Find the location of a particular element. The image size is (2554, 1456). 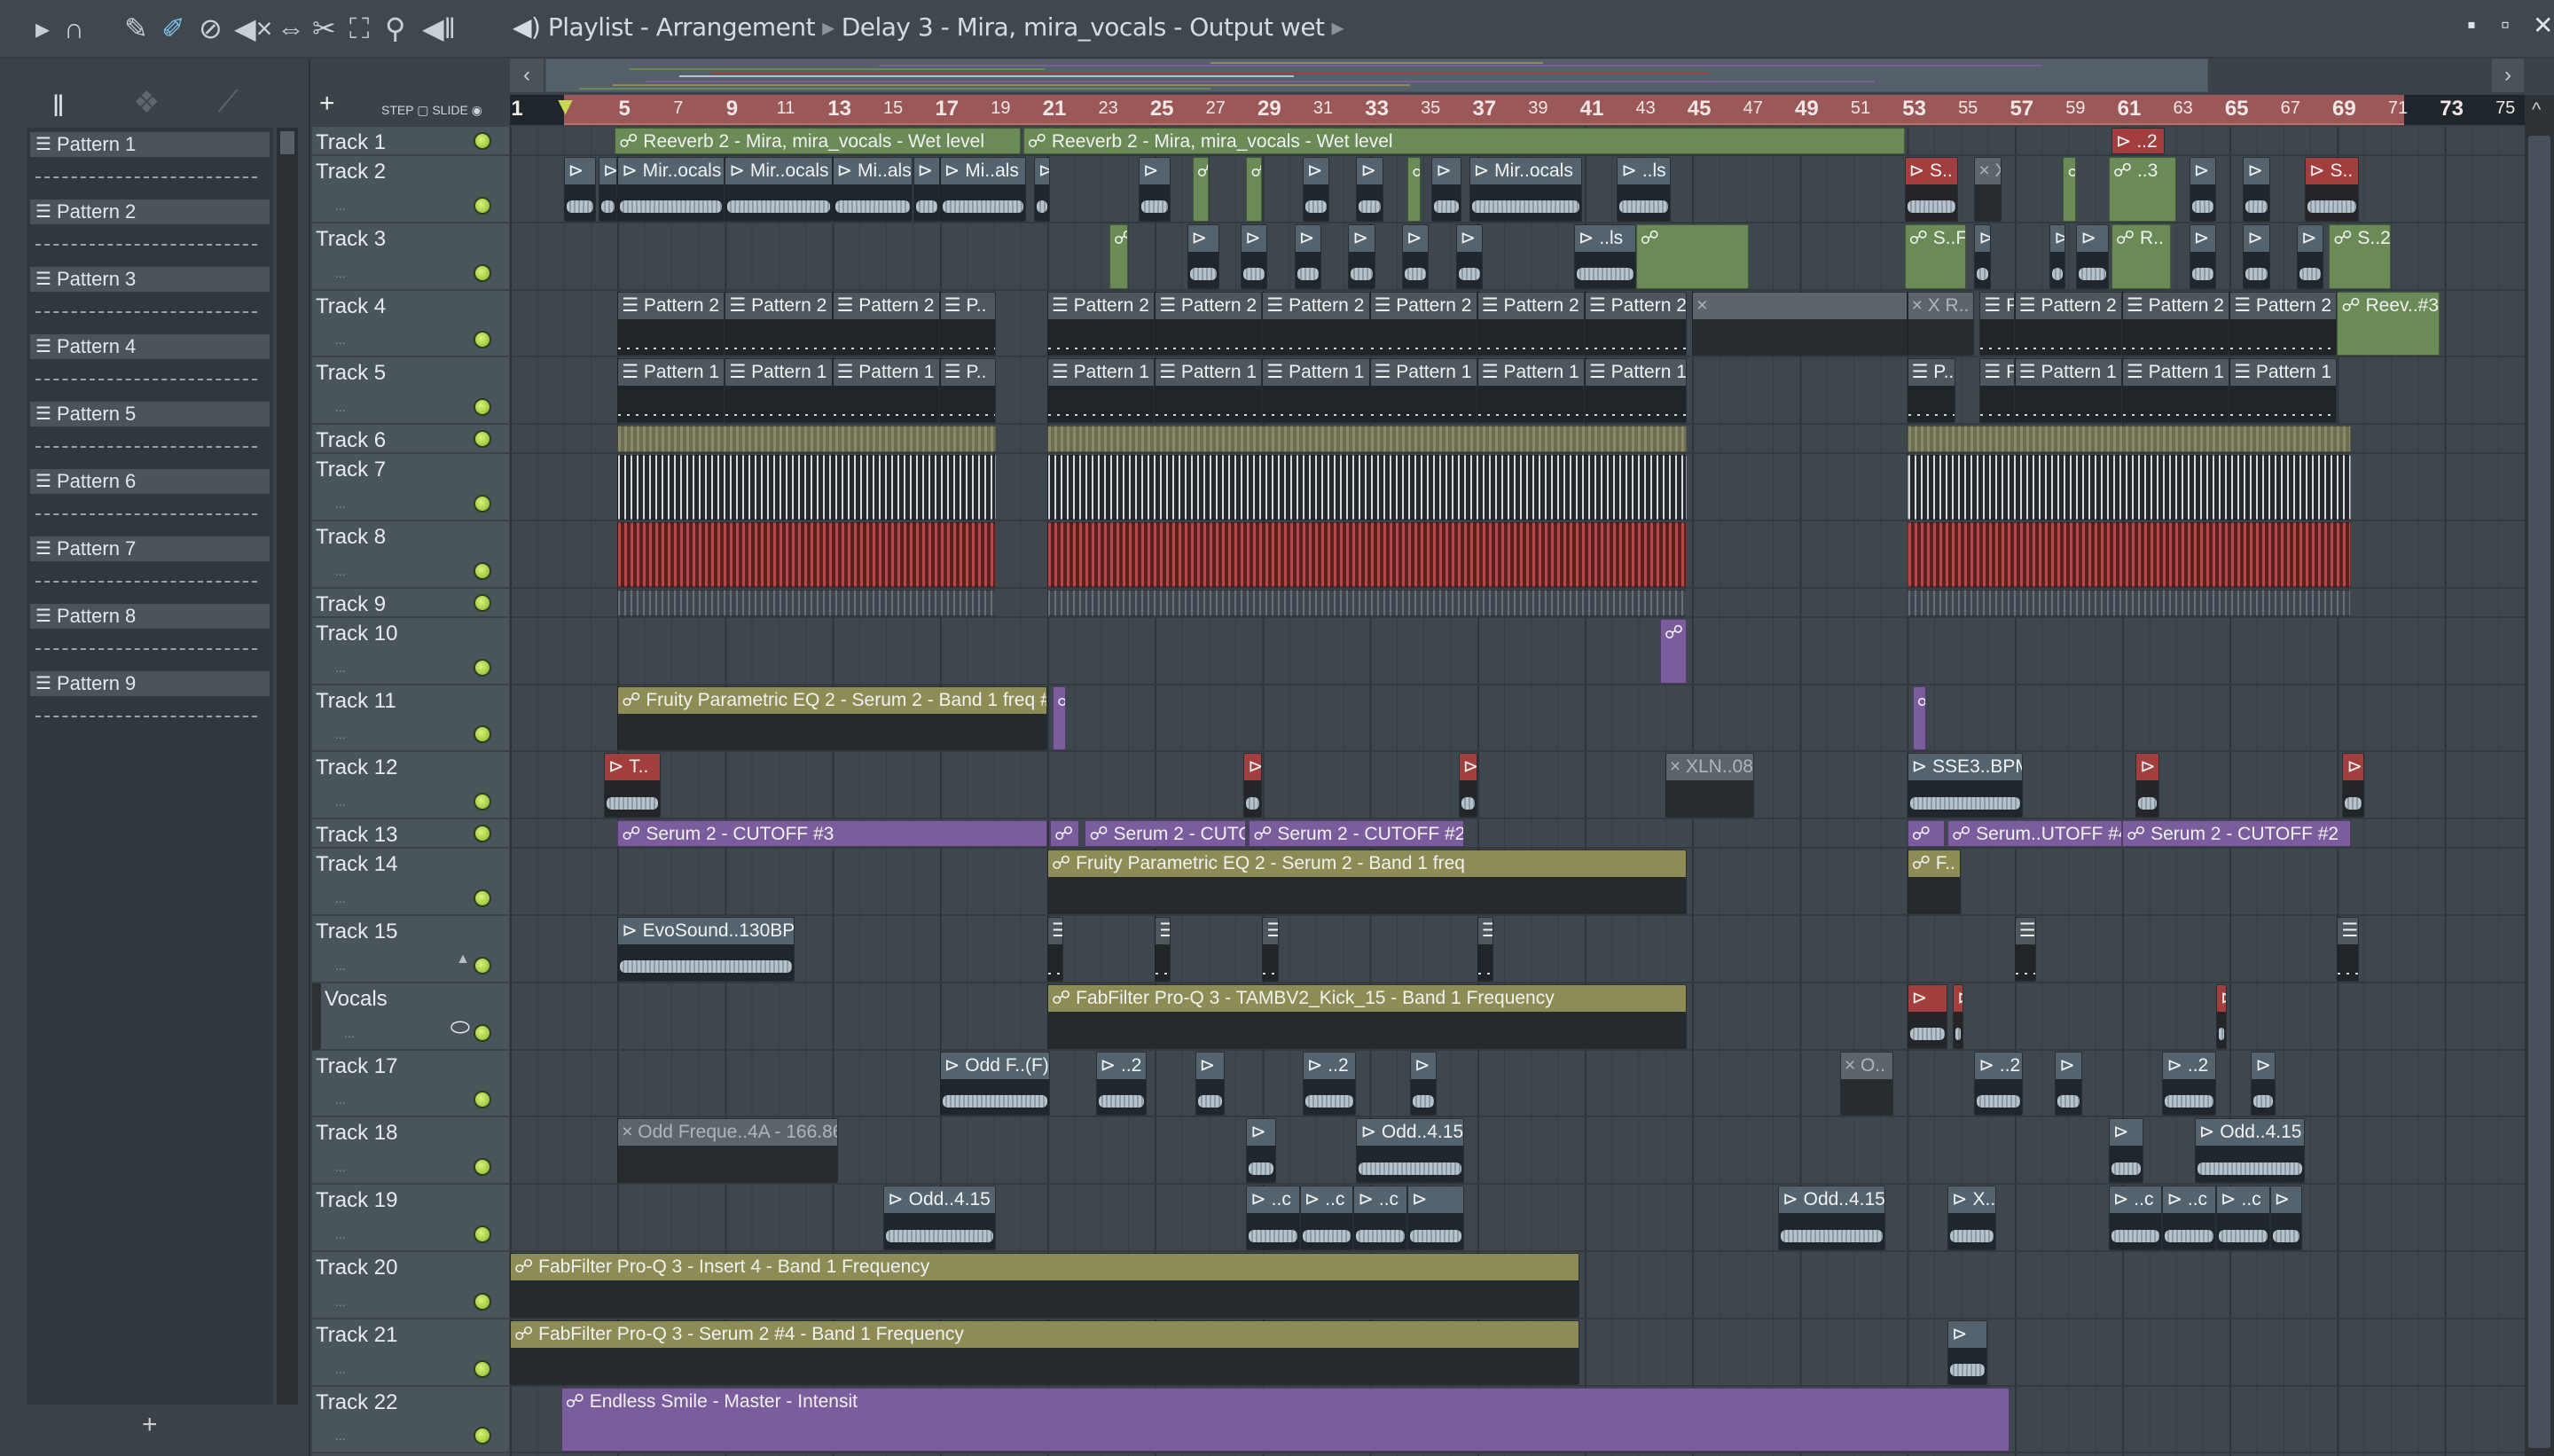

clip-header: × Odd Freque..4A - 166.86 is located at coordinates (727, 1133).